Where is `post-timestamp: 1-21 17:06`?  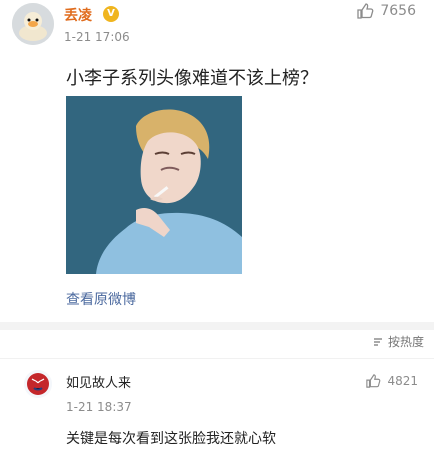 post-timestamp: 1-21 17:06 is located at coordinates (97, 37).